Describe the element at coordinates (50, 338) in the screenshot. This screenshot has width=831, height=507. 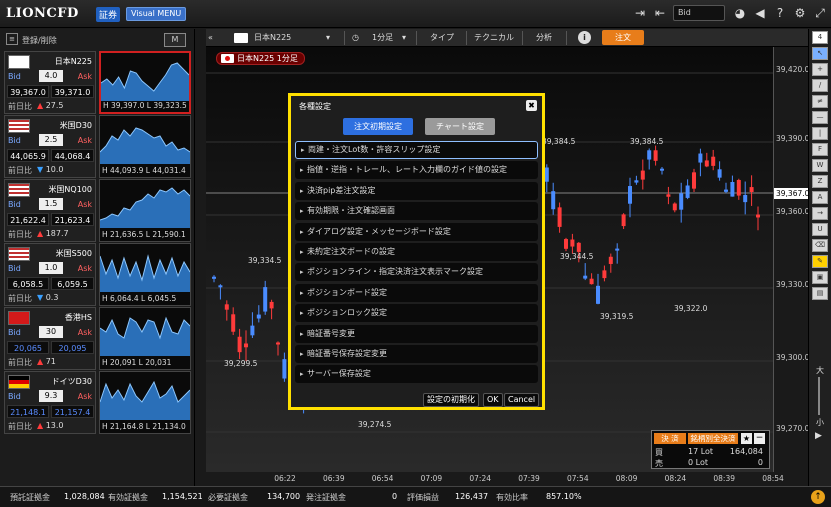
I see `instrument-card: 香港HS Bid 30 Ask 20,065 20,095 前日比 ▲ 71` at that location.